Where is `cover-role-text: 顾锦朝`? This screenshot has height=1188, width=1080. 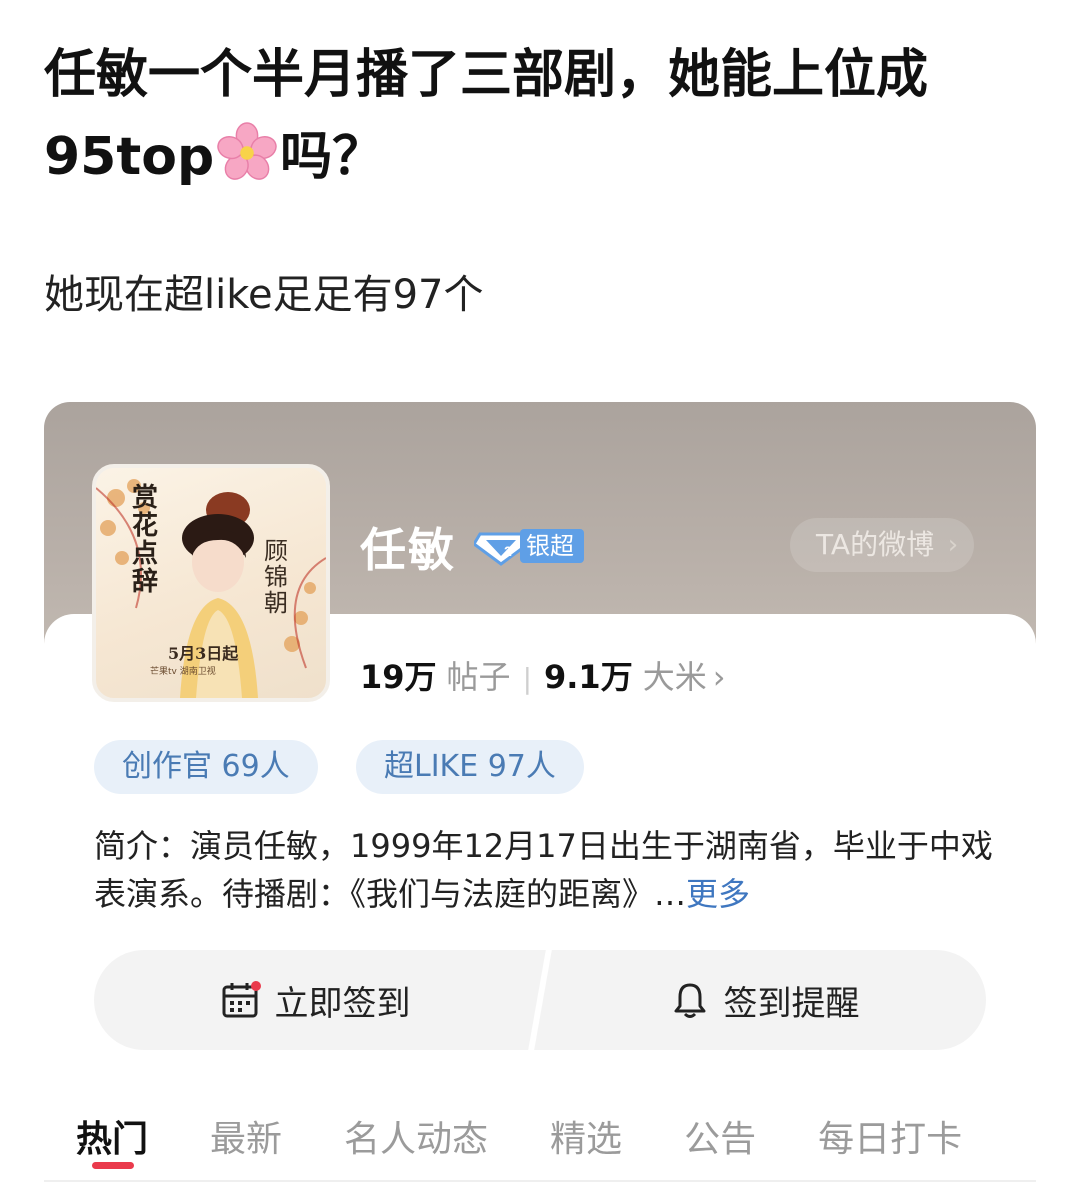 cover-role-text: 顾锦朝 is located at coordinates (276, 577).